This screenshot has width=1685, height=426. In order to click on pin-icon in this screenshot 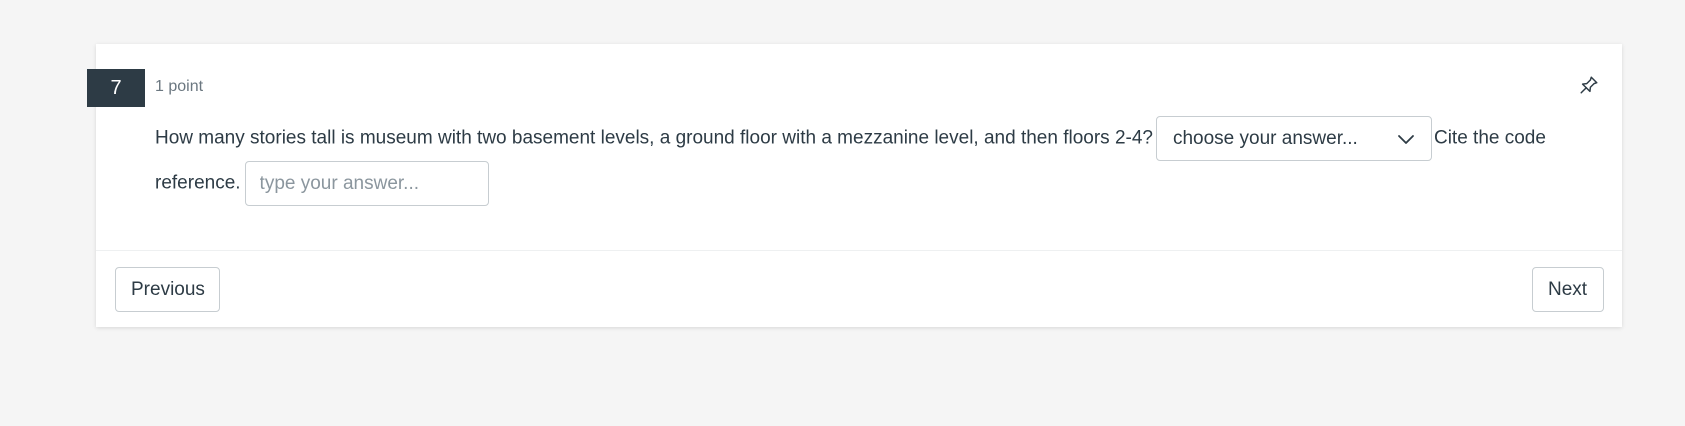, I will do `click(1589, 85)`.